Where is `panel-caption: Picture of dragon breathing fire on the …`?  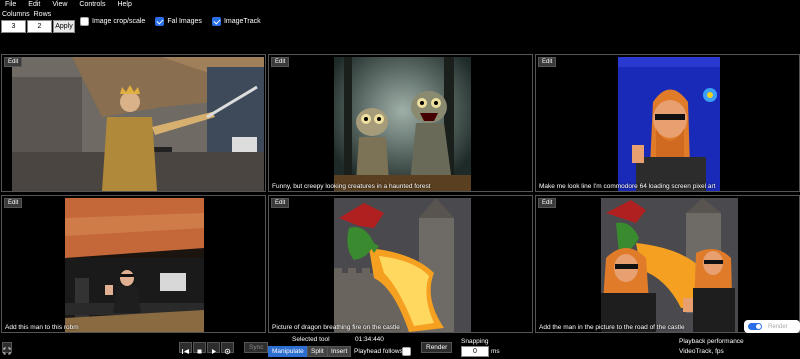 panel-caption: Picture of dragon breathing fire on the … is located at coordinates (336, 327).